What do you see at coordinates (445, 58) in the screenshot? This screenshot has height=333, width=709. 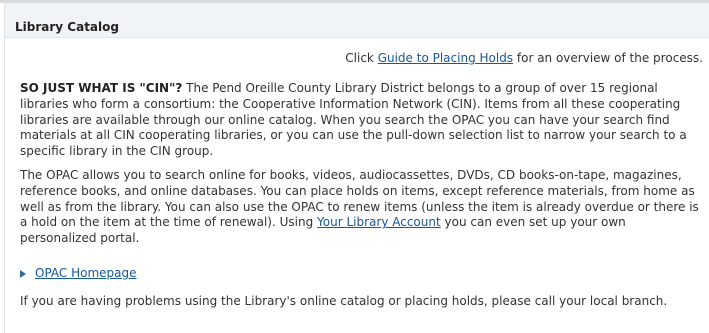 I see `guide-to-placing-holds-link: Guide to Placing Holds` at bounding box center [445, 58].